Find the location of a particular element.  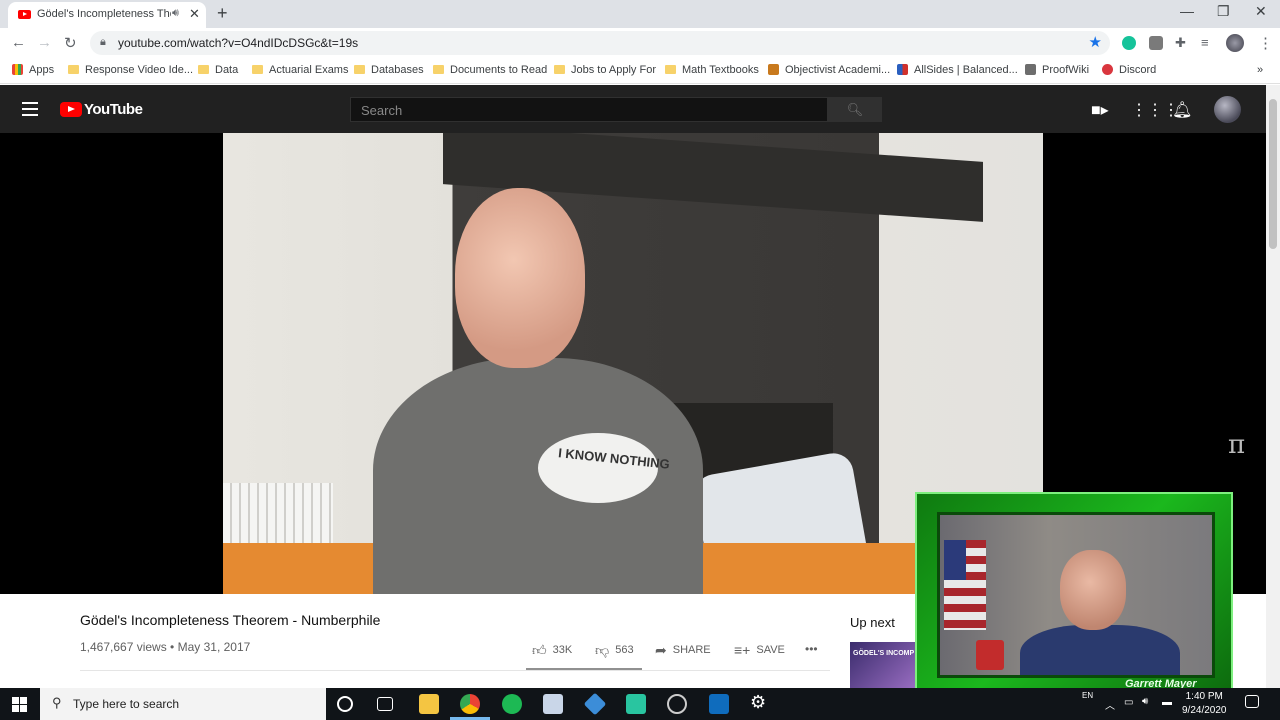

chrome-taskbar-icon is located at coordinates (470, 704).